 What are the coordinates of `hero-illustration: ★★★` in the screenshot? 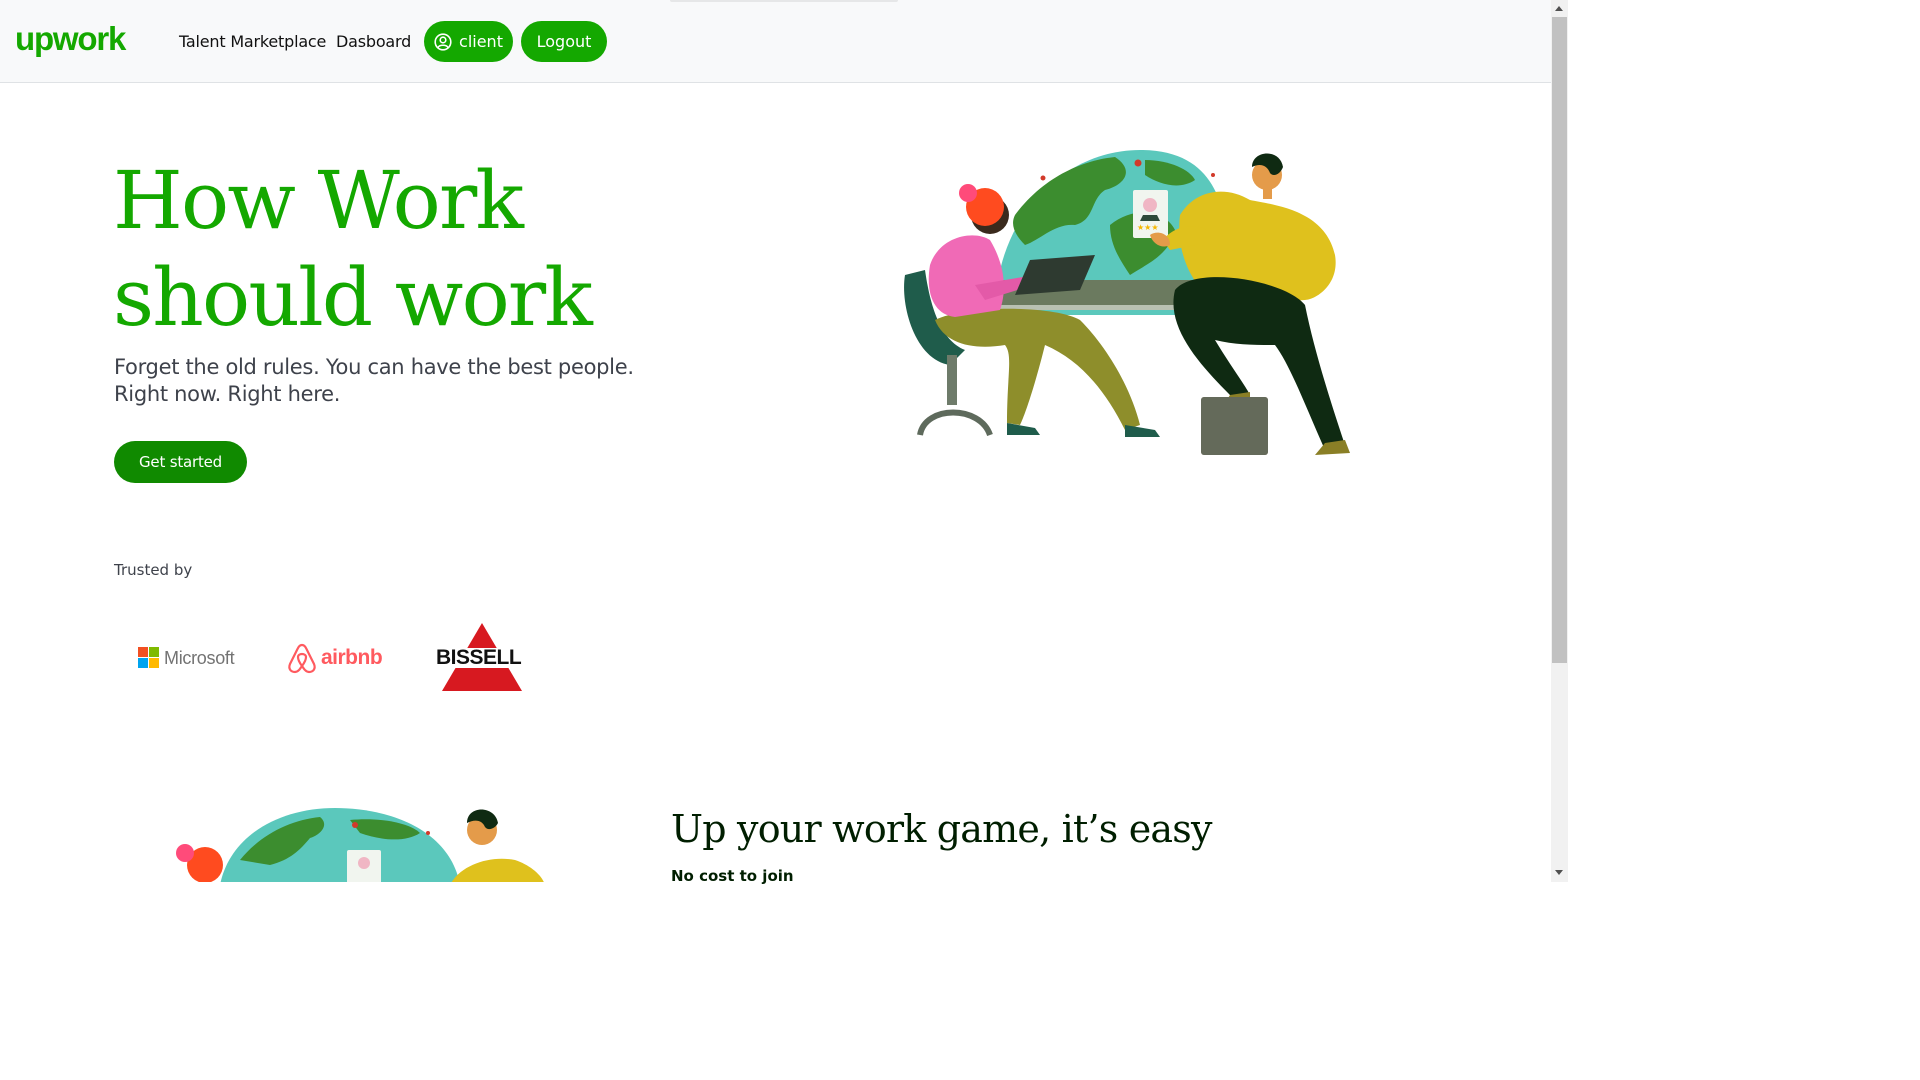 It's located at (1127, 302).